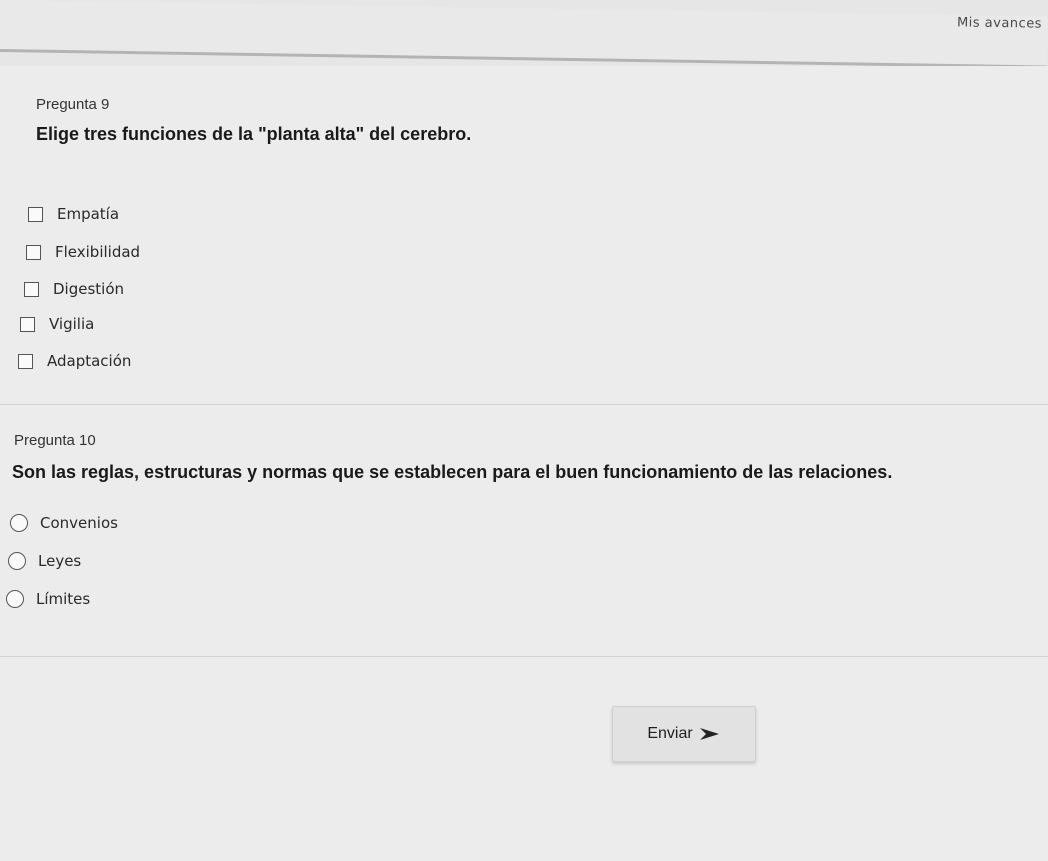  Describe the element at coordinates (63, 599) in the screenshot. I see `option-label: Límites` at that location.